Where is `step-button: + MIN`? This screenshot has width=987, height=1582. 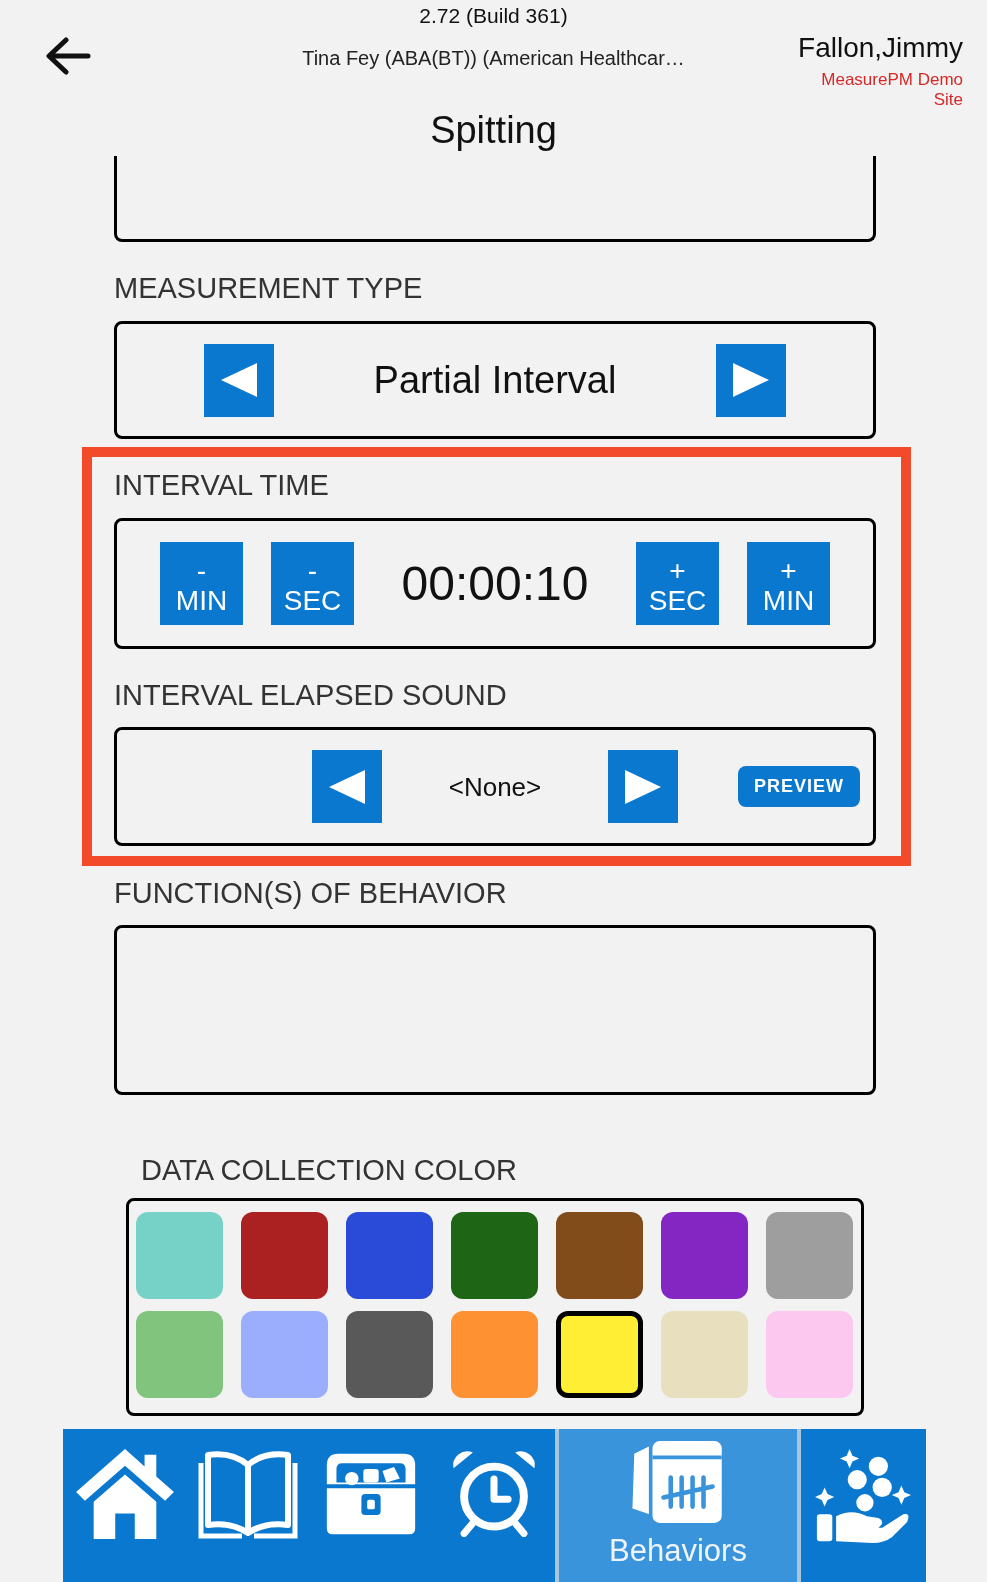
step-button: + MIN is located at coordinates (788, 583).